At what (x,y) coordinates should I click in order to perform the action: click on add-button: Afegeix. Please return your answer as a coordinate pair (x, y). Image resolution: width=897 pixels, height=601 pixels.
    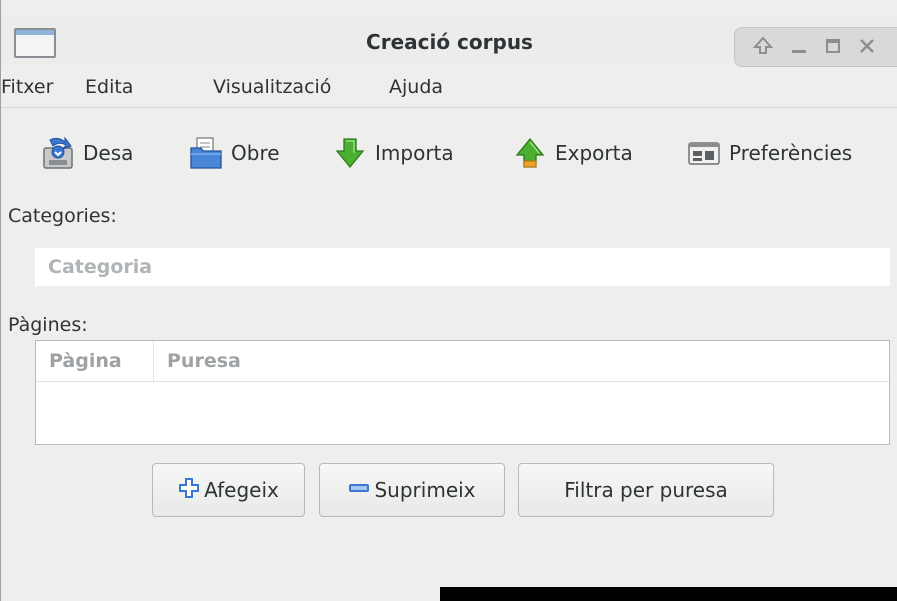
    Looking at the image, I should click on (228, 490).